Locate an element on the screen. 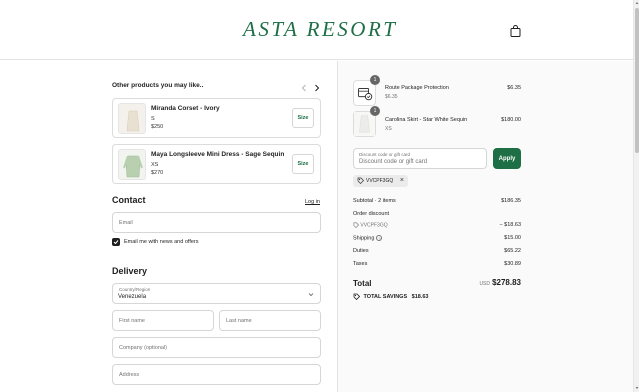 The image size is (639, 392). product-price: $250 is located at coordinates (157, 127).